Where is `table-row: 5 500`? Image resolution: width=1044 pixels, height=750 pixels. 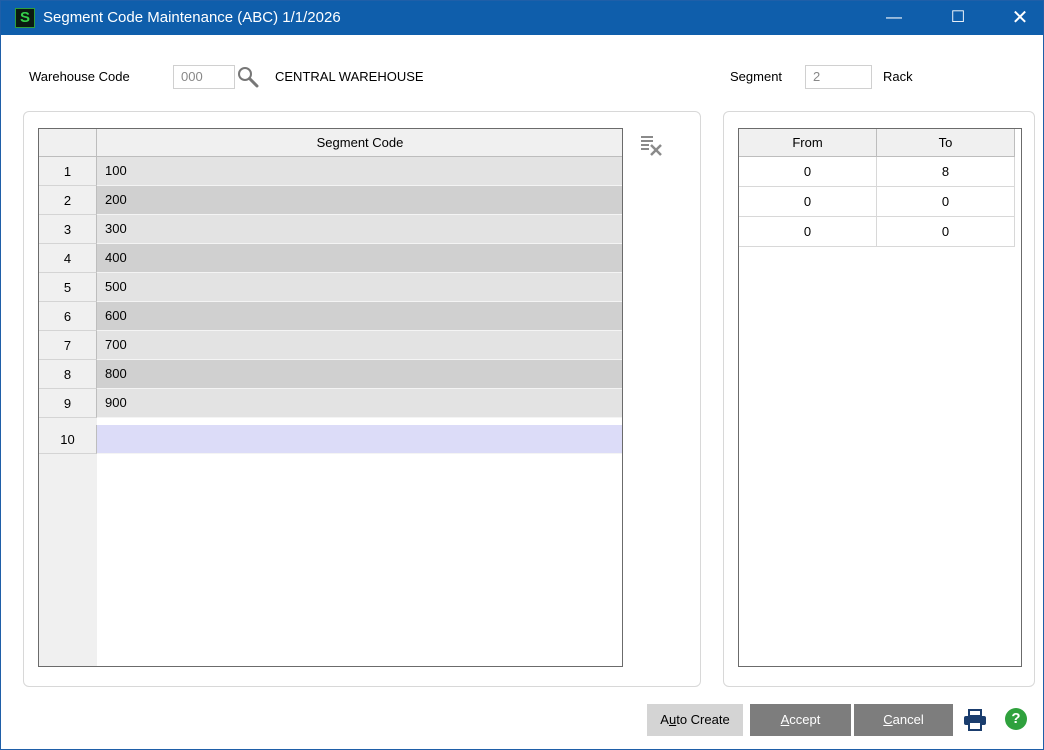 table-row: 5 500 is located at coordinates (330, 287).